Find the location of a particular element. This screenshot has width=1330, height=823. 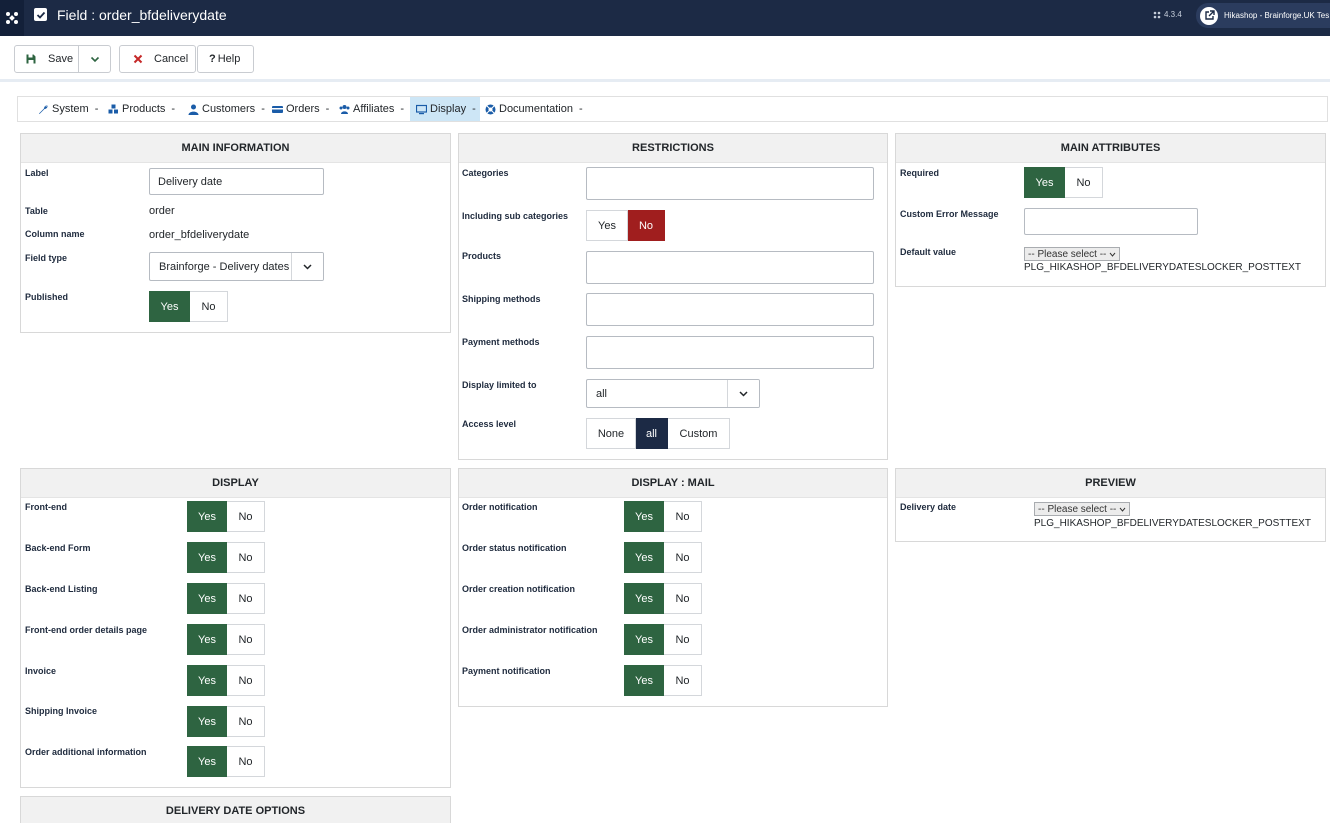

menu-display: Display - is located at coordinates (445, 109).